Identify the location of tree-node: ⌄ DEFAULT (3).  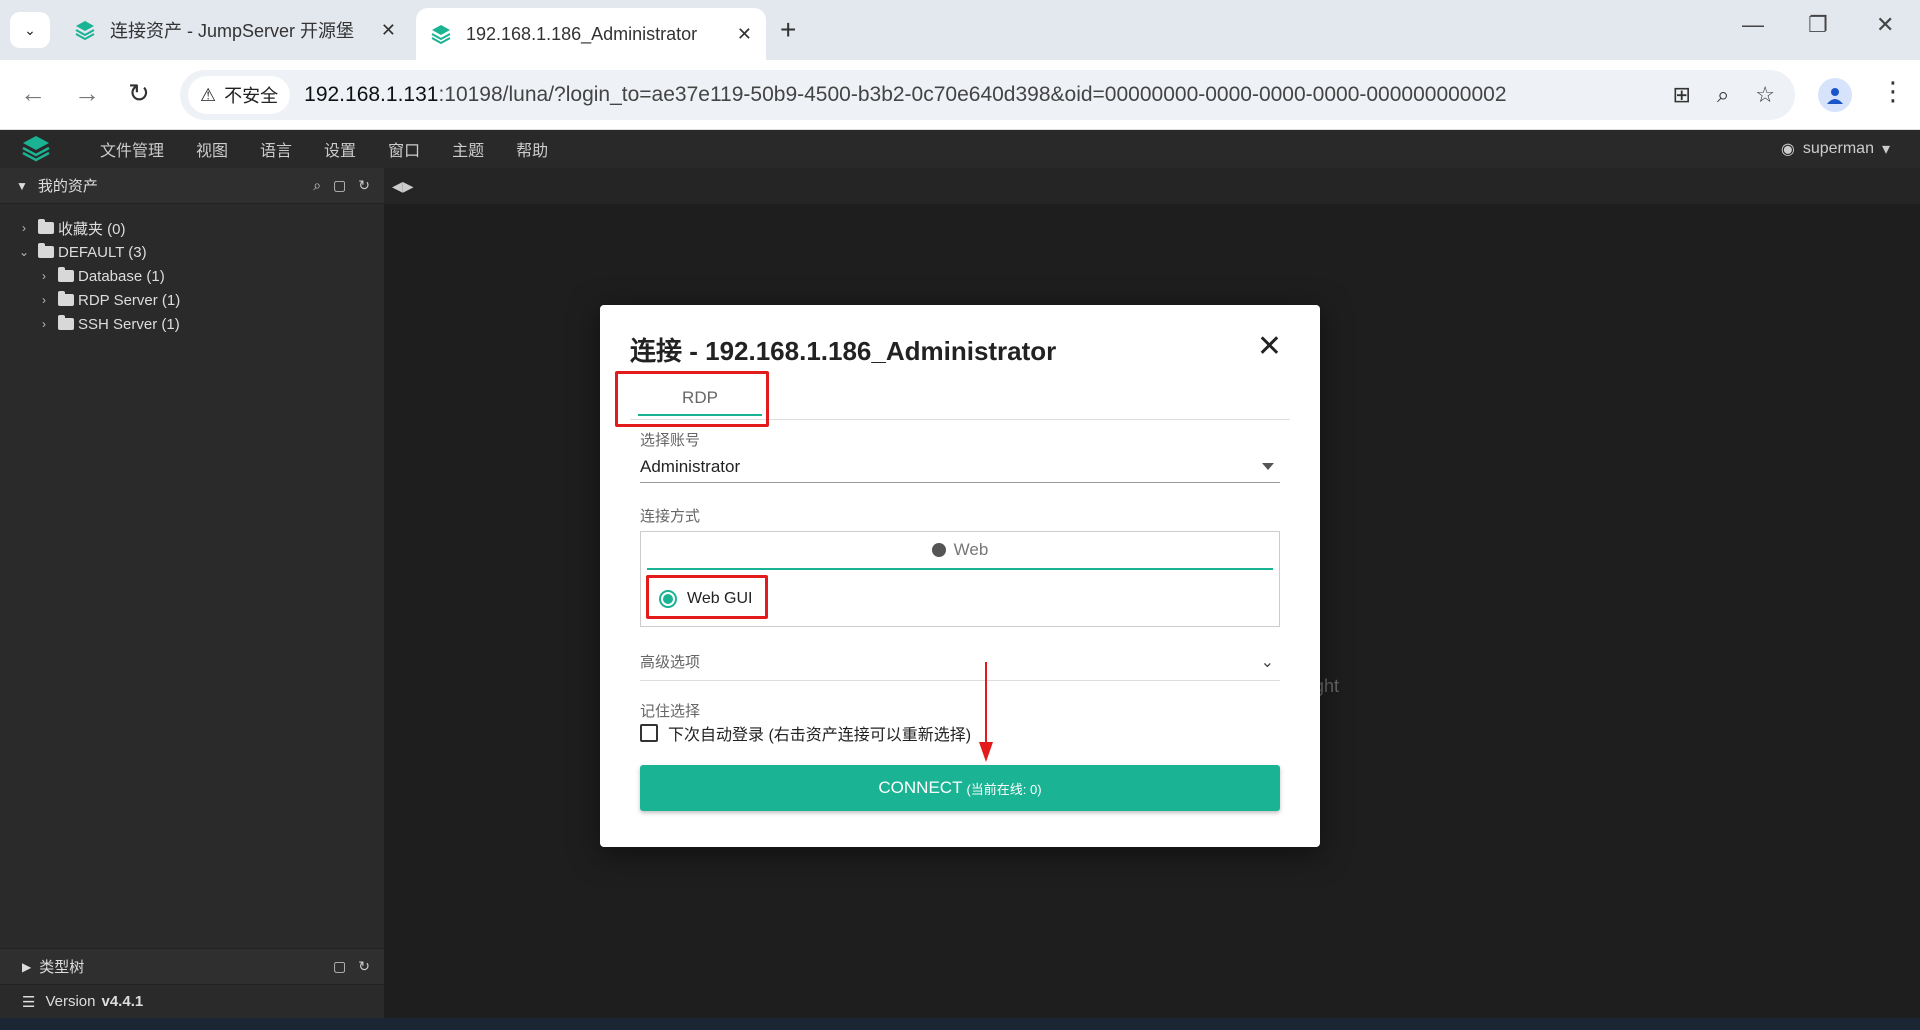
(192, 252).